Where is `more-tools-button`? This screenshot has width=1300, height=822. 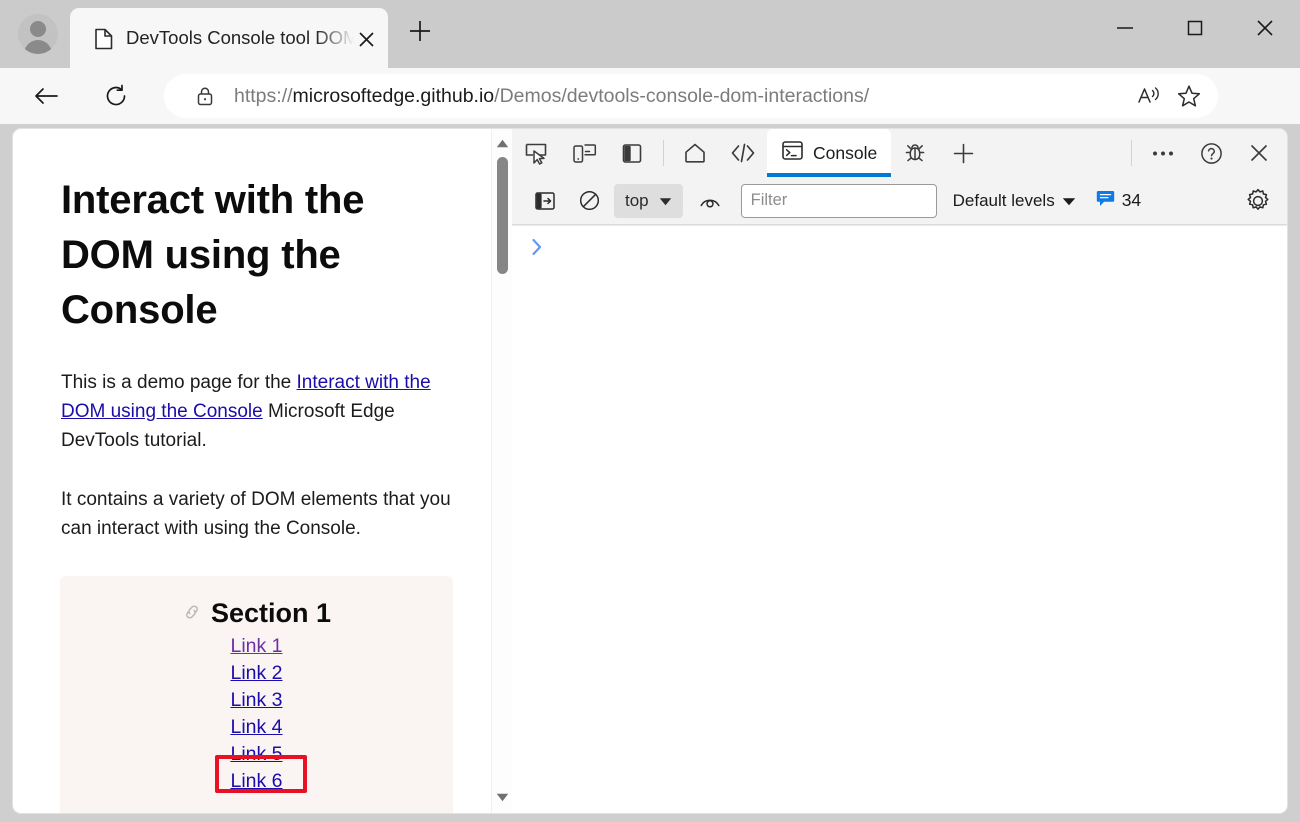 more-tools-button is located at coordinates (963, 153).